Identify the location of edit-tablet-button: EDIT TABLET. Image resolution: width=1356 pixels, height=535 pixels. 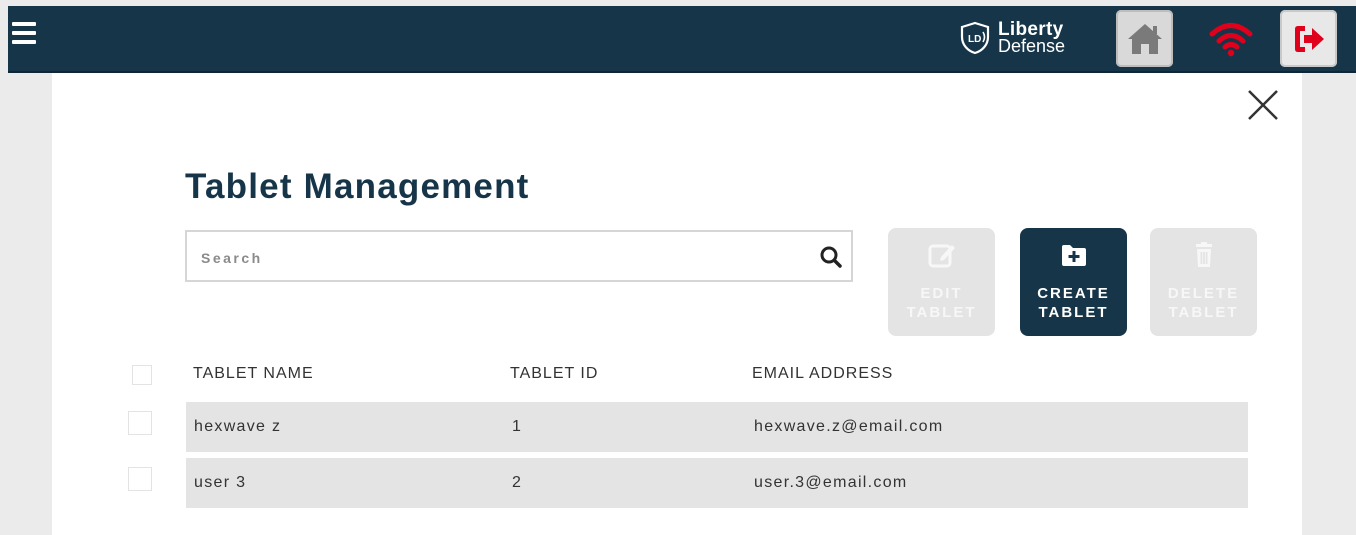
(941, 282).